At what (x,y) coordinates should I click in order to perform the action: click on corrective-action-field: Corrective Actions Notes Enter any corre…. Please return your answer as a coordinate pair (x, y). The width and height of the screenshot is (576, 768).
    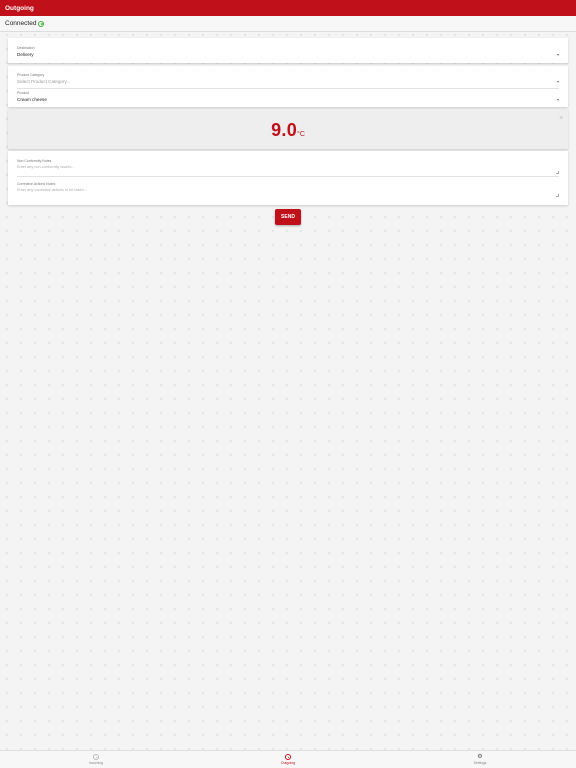
    Looking at the image, I should click on (288, 189).